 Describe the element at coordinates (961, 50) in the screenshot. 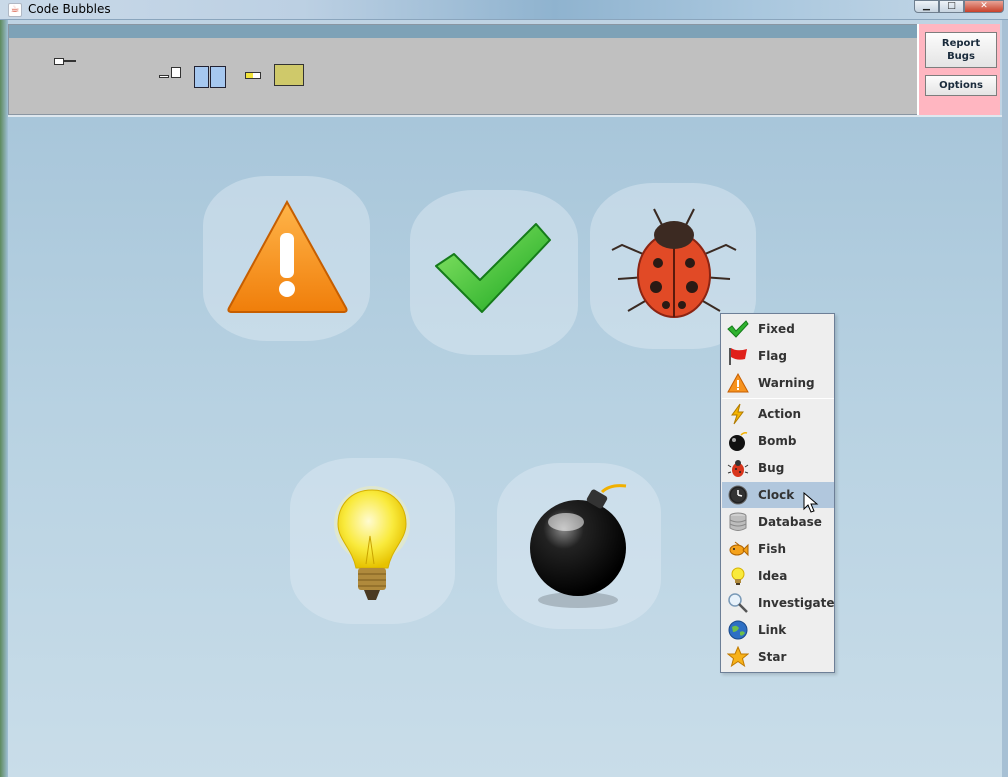

I see `report-bugs-button: Report Bugs` at that location.